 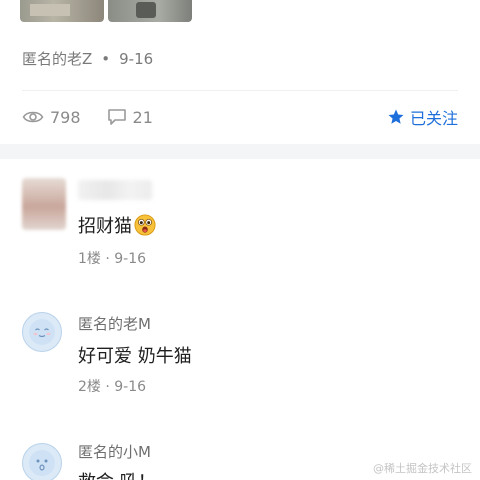 What do you see at coordinates (136, 58) in the screenshot?
I see `post-date: 9-16` at bounding box center [136, 58].